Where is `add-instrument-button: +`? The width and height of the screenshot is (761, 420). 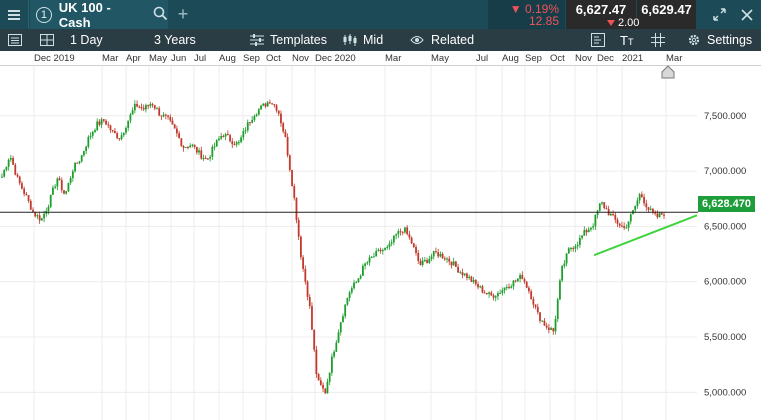
add-instrument-button: + is located at coordinates (183, 14).